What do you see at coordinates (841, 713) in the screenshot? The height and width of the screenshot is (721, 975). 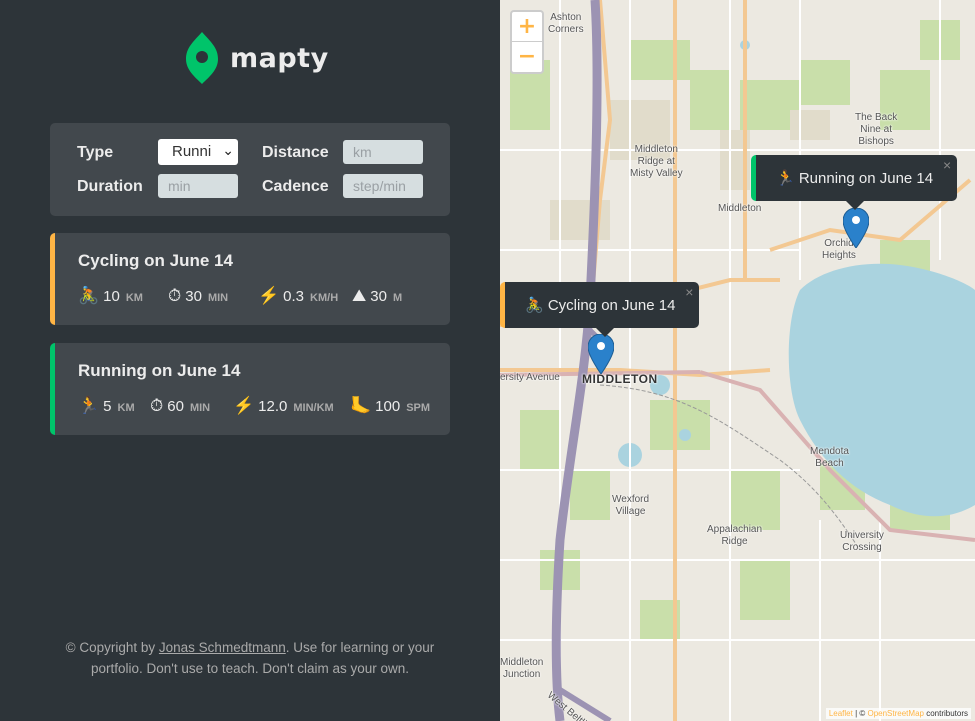 I see `leaflet-link: Leaflet` at bounding box center [841, 713].